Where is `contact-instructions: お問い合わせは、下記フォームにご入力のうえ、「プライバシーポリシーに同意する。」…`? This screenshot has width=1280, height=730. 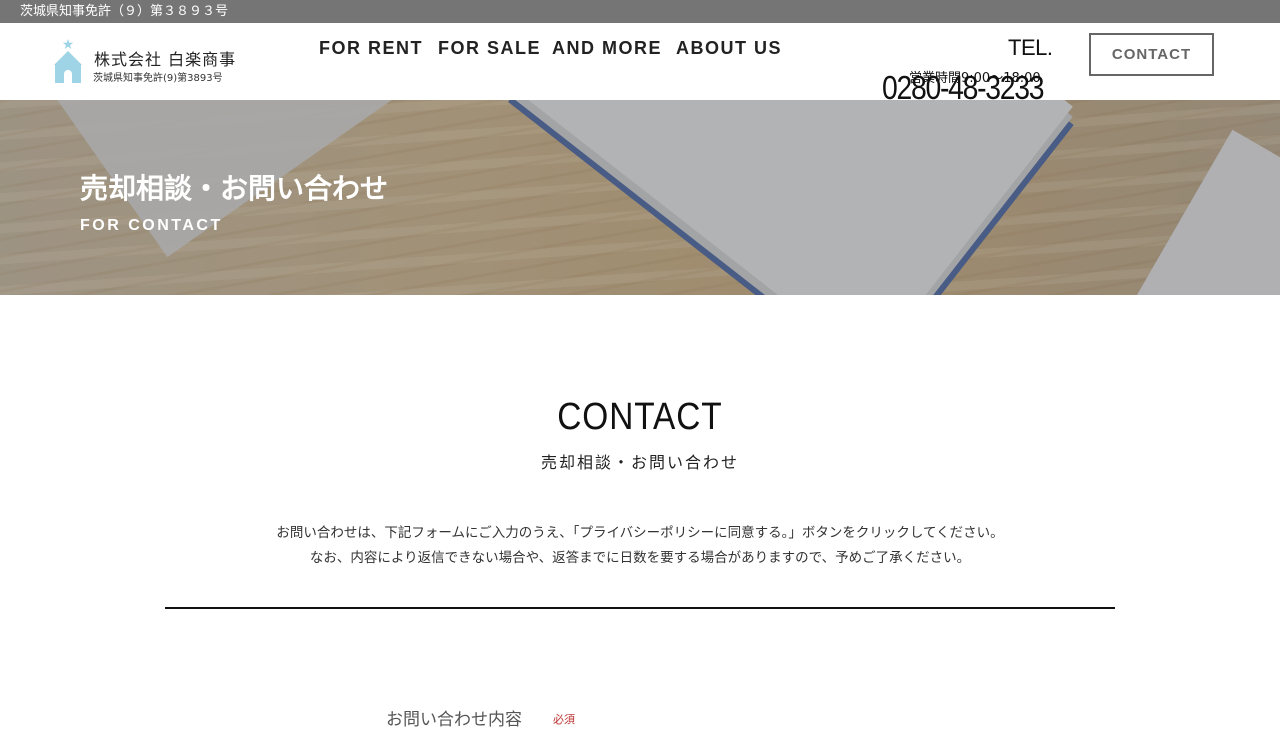 contact-instructions: お問い合わせは、下記フォームにご入力のうえ、「プライバシーポリシーに同意する。」… is located at coordinates (640, 546).